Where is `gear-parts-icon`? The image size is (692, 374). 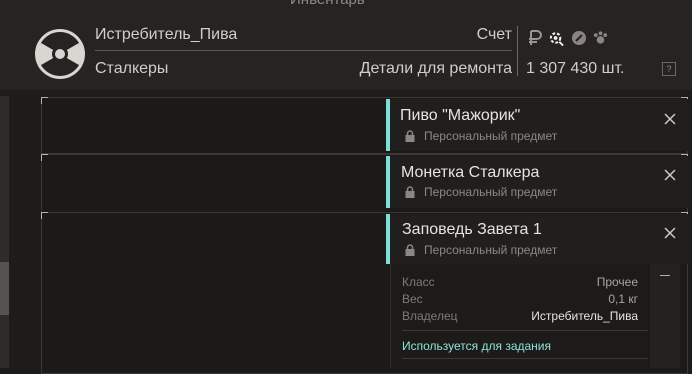
gear-parts-icon is located at coordinates (556, 38).